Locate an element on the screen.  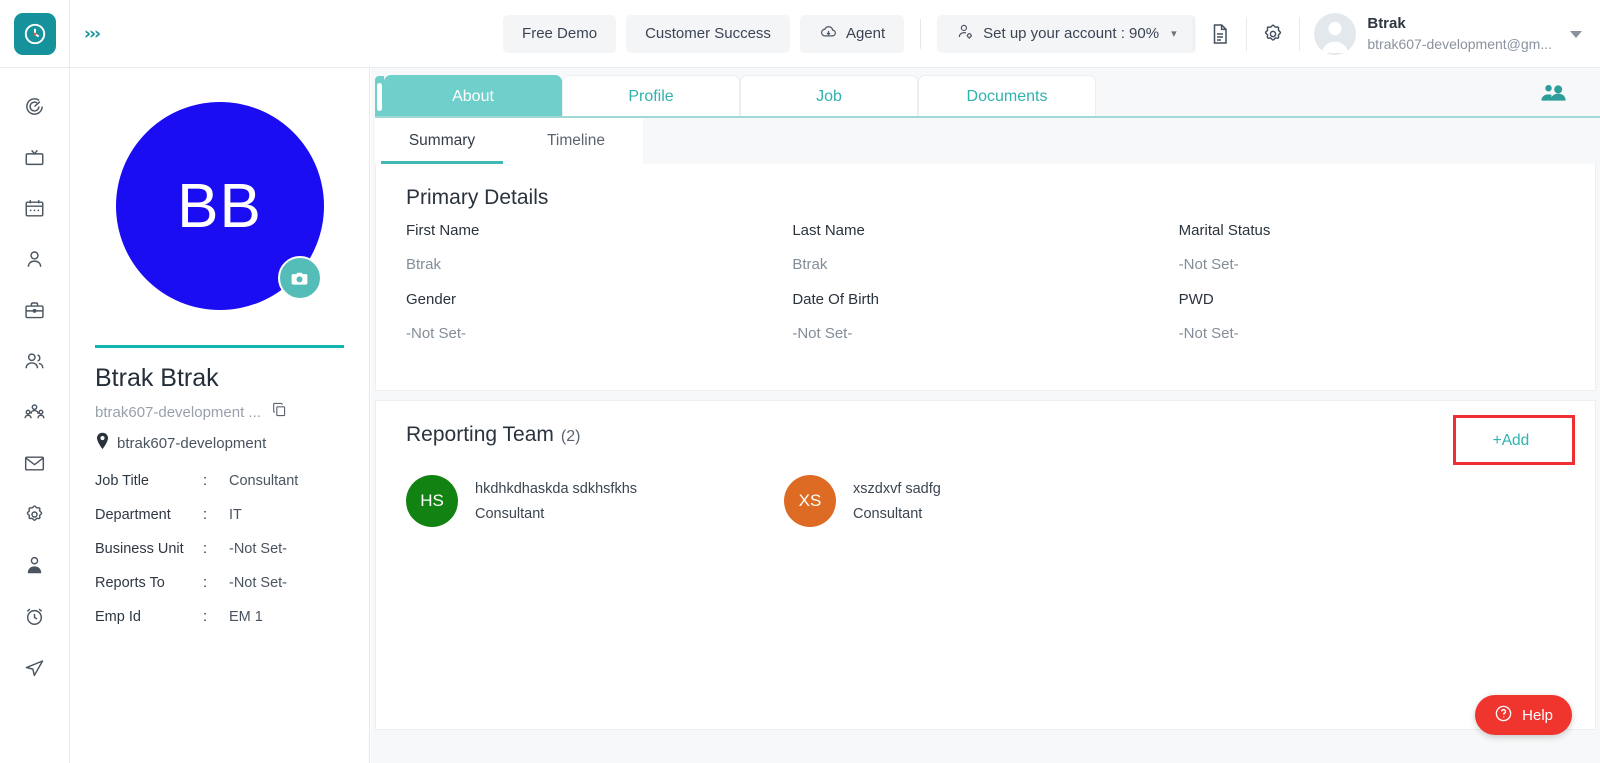
field-gender: Gender -Not Set- is located at coordinates (599, 325).